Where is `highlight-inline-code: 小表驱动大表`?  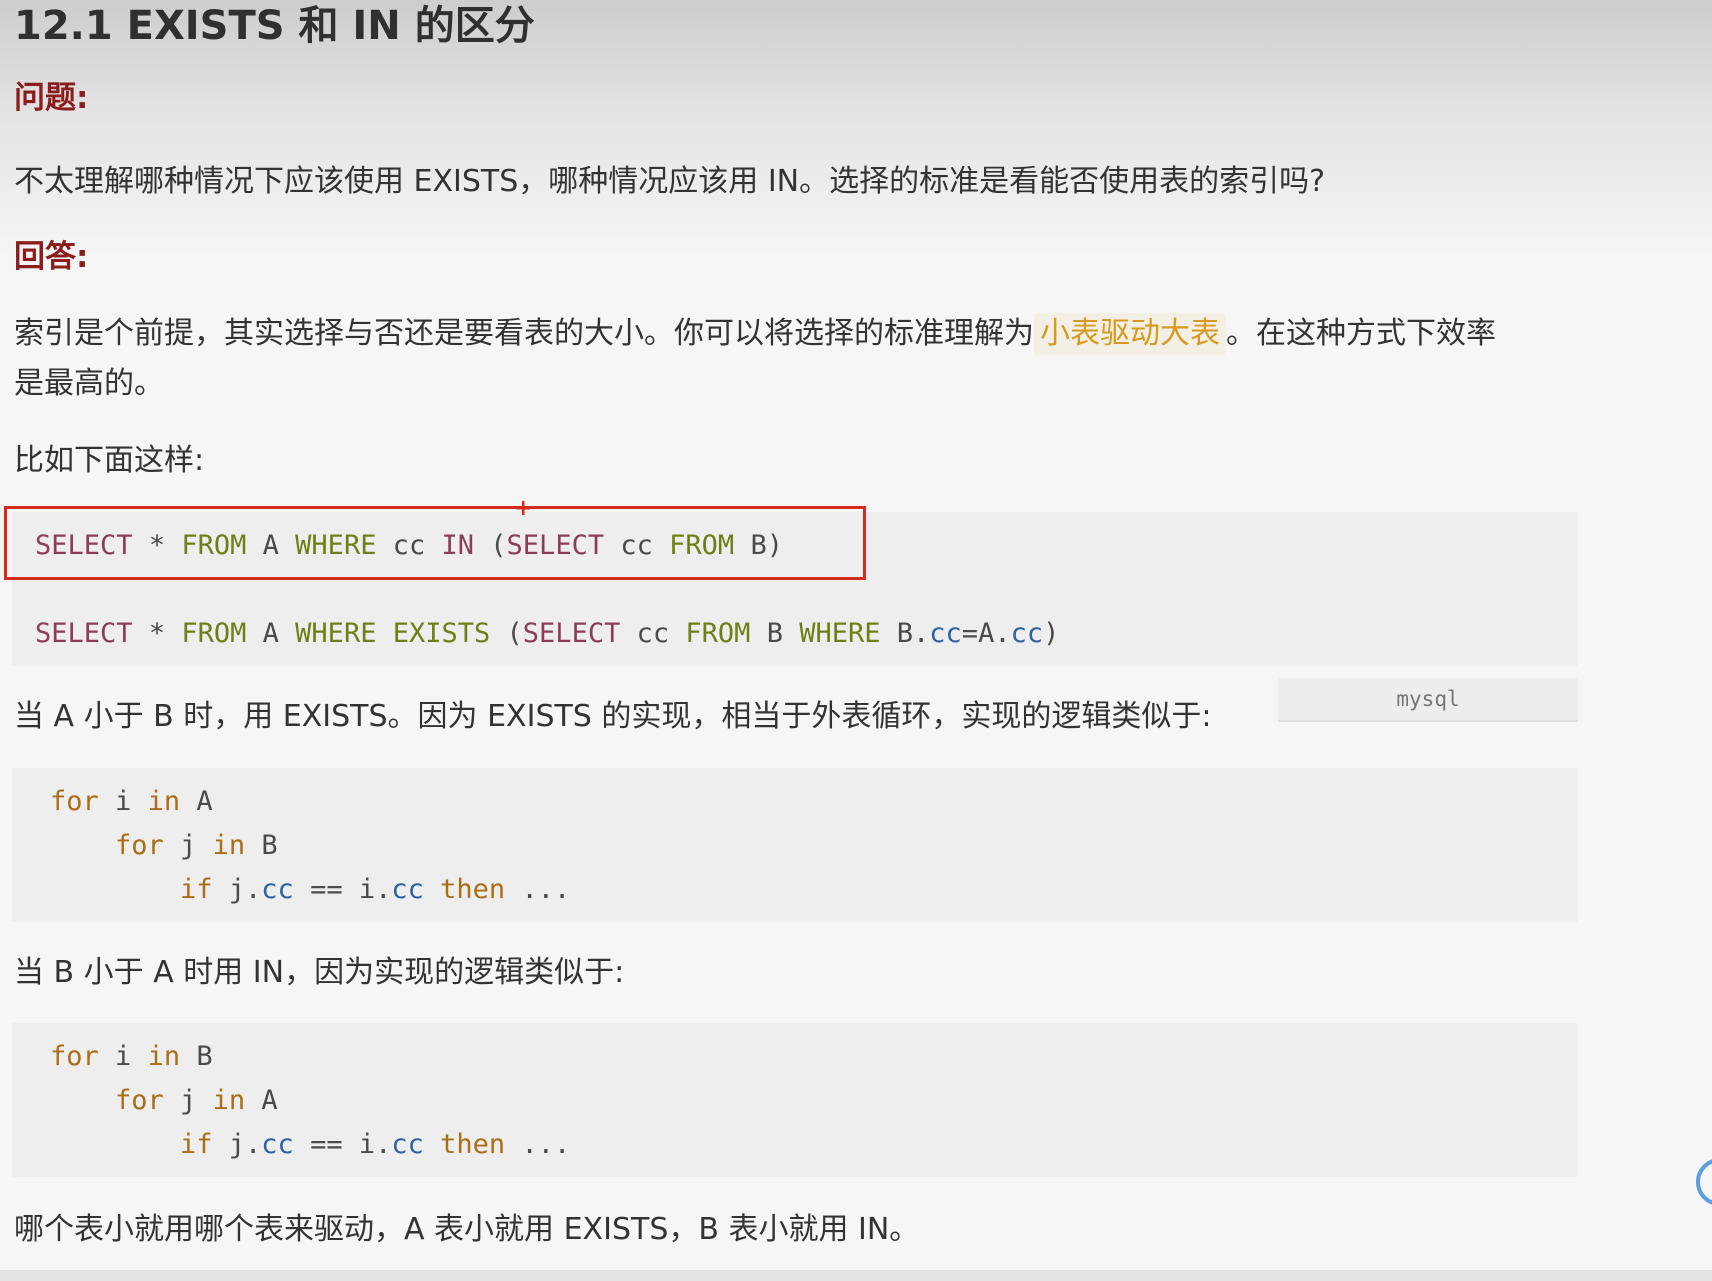 highlight-inline-code: 小表驱动大表 is located at coordinates (1130, 334).